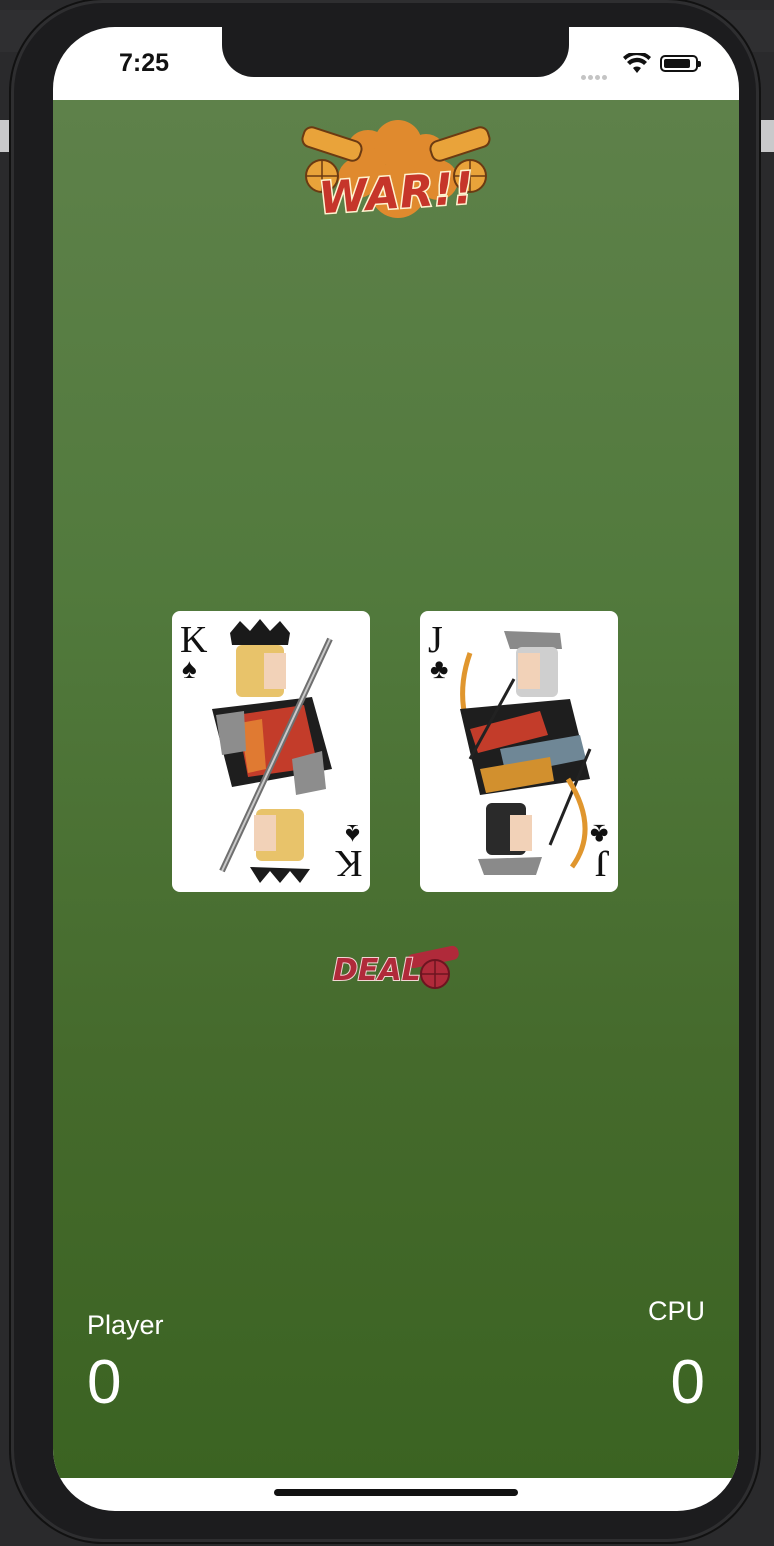 The image size is (774, 1546). Describe the element at coordinates (352, 834) in the screenshot. I see `player-card-suit-bottom: ♠` at that location.